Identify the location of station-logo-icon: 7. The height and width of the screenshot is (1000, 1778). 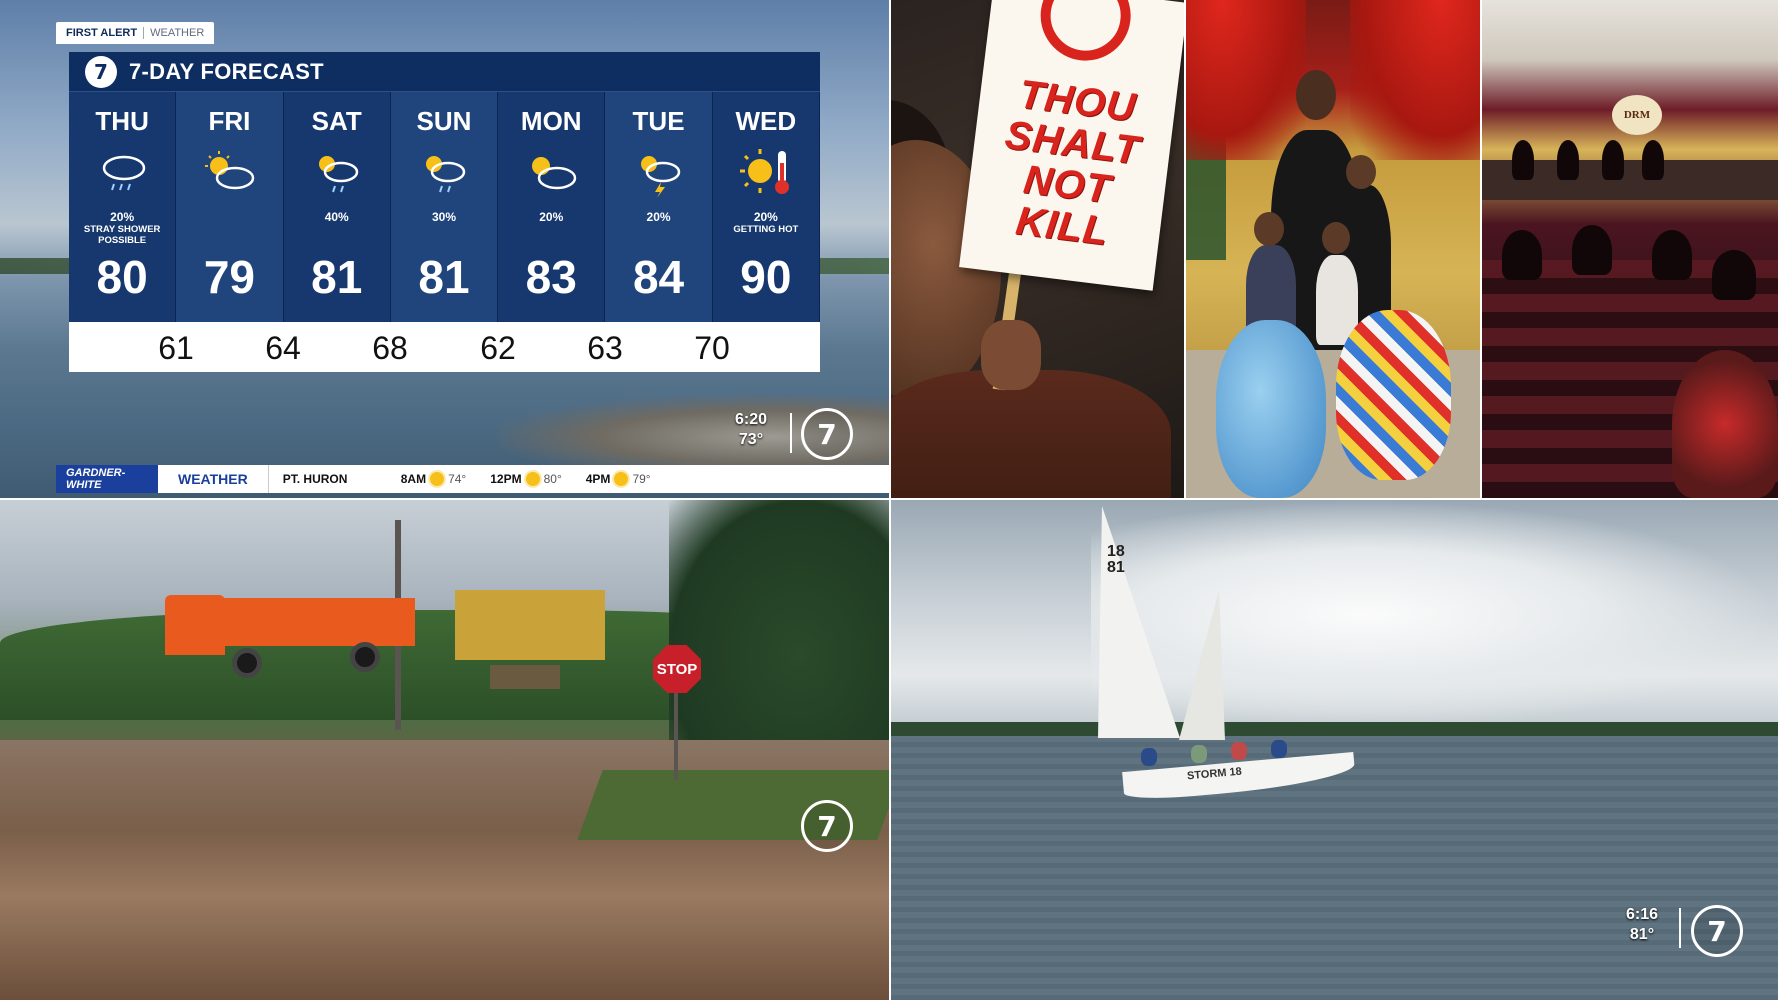
(101, 71).